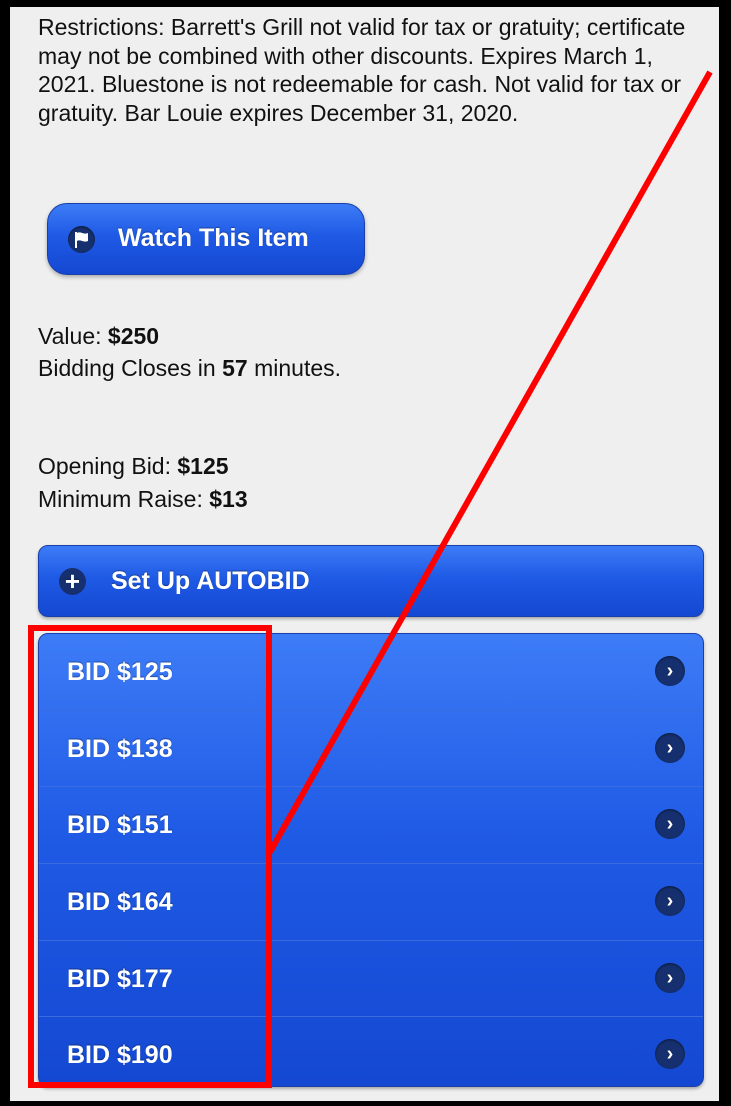 The image size is (731, 1106). I want to click on closing-minutes: 57, so click(235, 368).